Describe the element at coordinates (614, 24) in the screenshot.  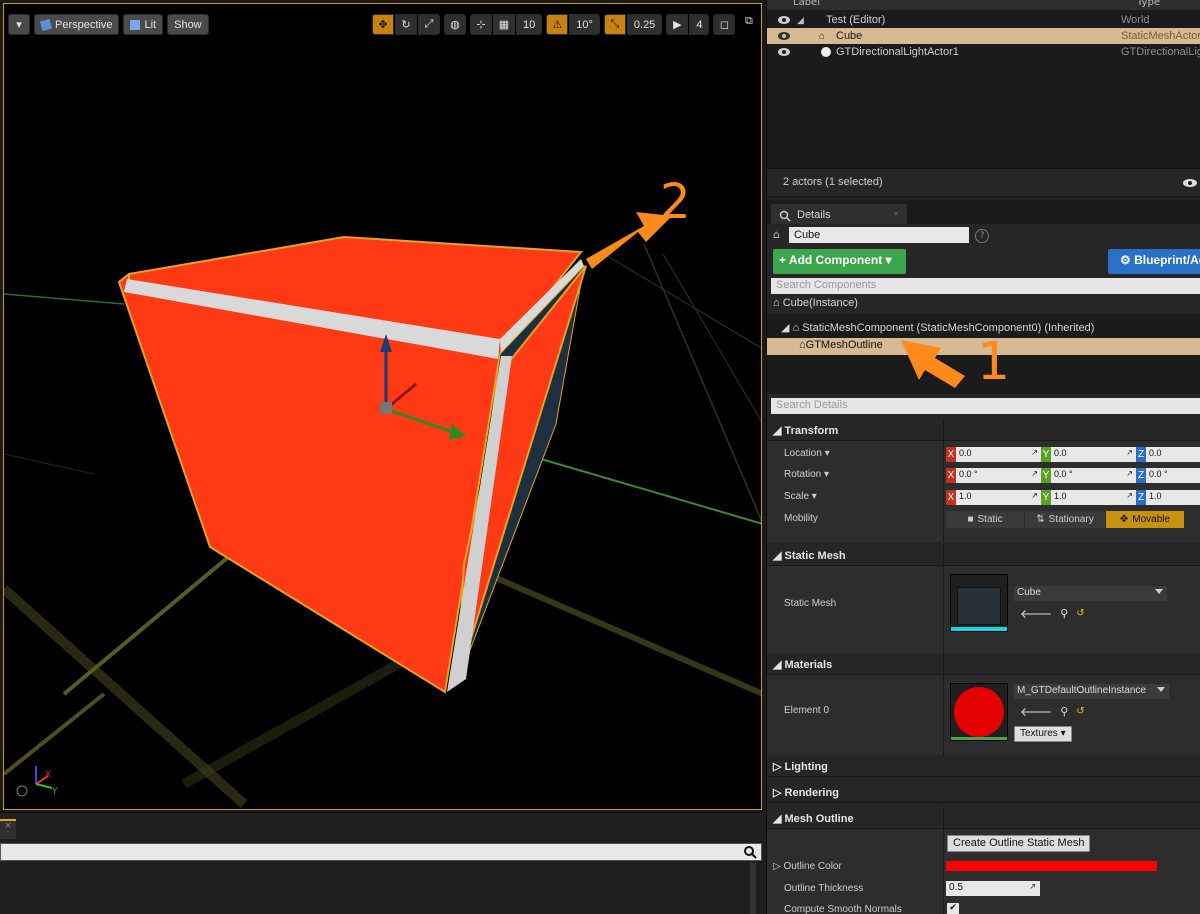
I see `scale-snap-icon: ⤡` at that location.